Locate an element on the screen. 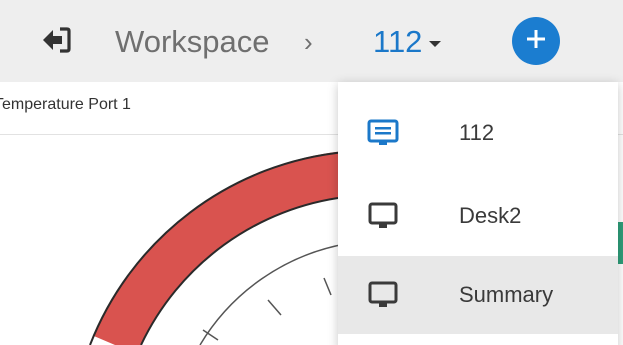 This screenshot has width=623, height=345. menu-item-112: 112 is located at coordinates (478, 133).